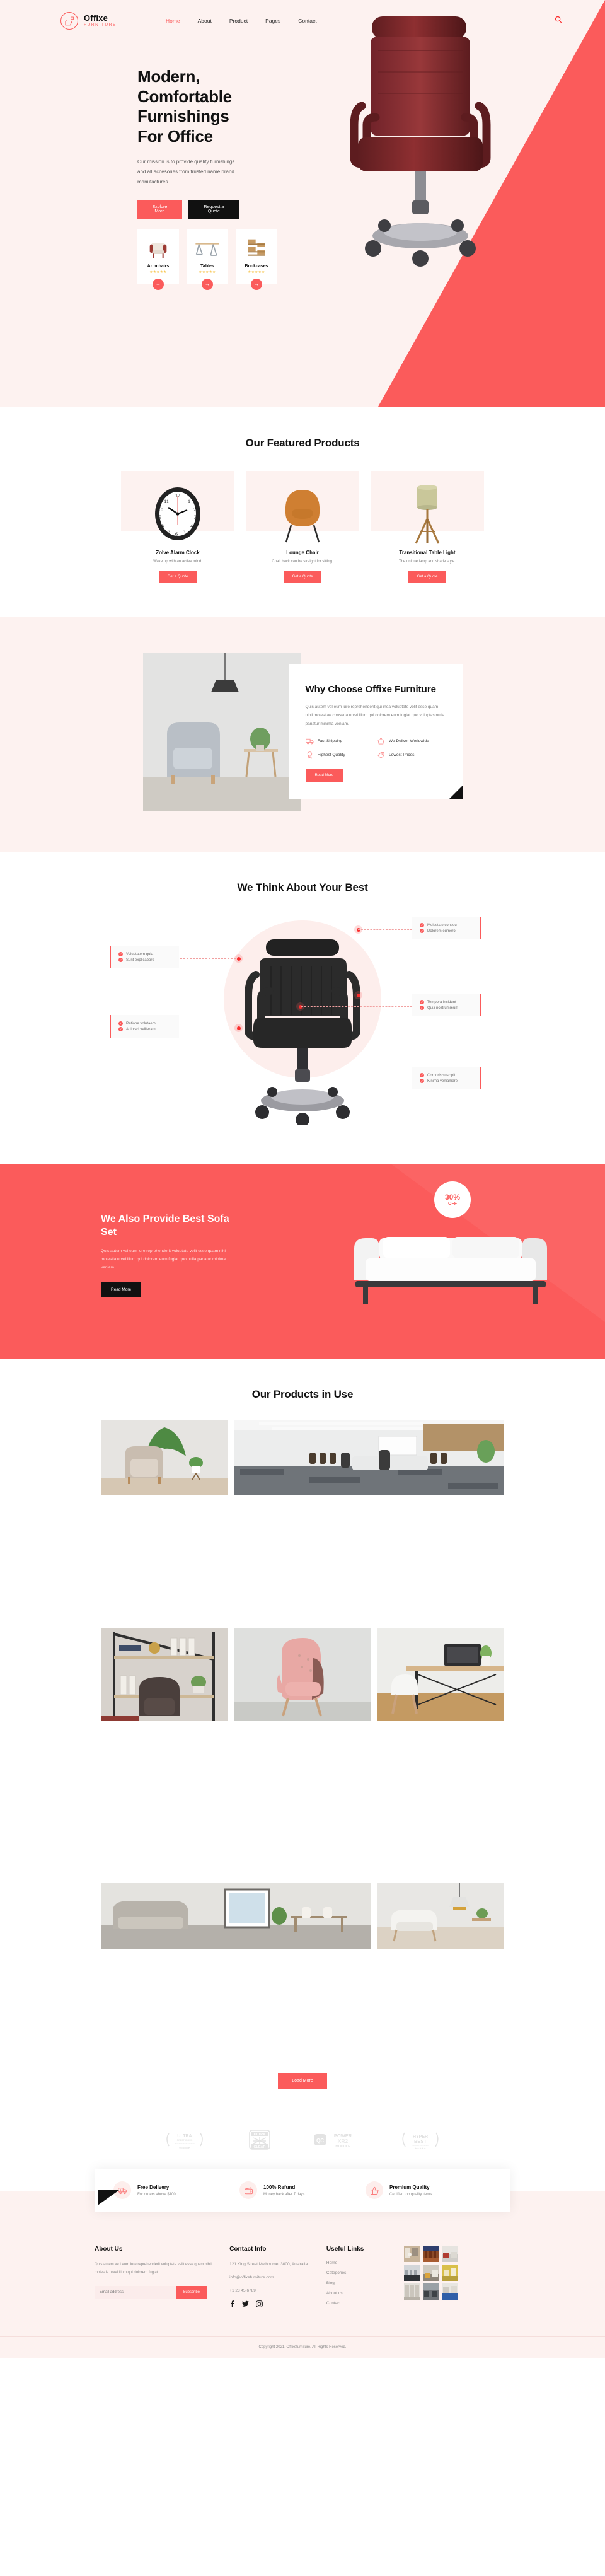 The image size is (605, 2576). I want to click on category-card-armchairs: Armchairs ★★★★★ →, so click(158, 259).